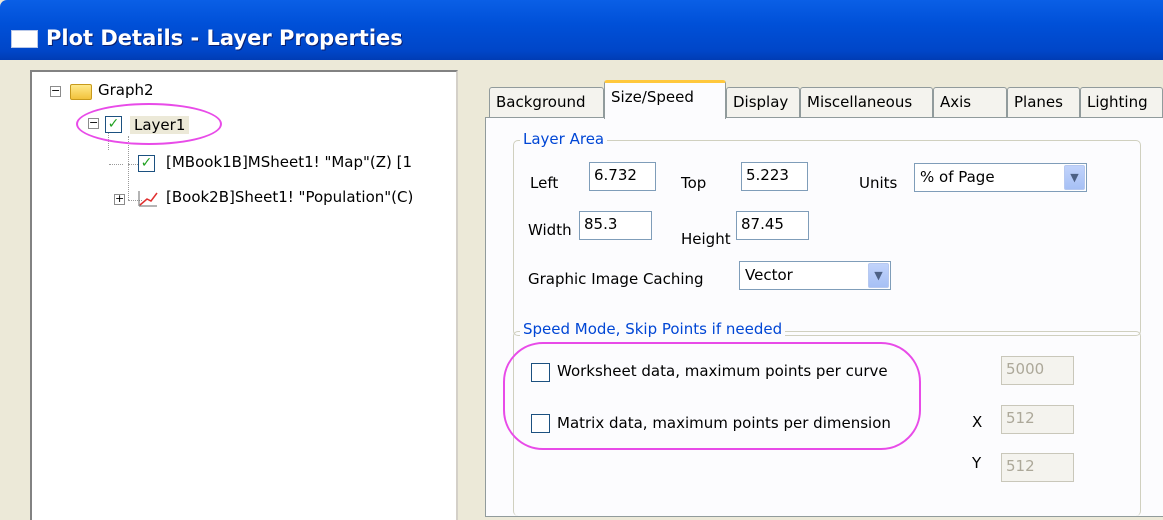 The height and width of the screenshot is (520, 1163). Describe the element at coordinates (622, 176) in the screenshot. I see `left-input: 6.732` at that location.